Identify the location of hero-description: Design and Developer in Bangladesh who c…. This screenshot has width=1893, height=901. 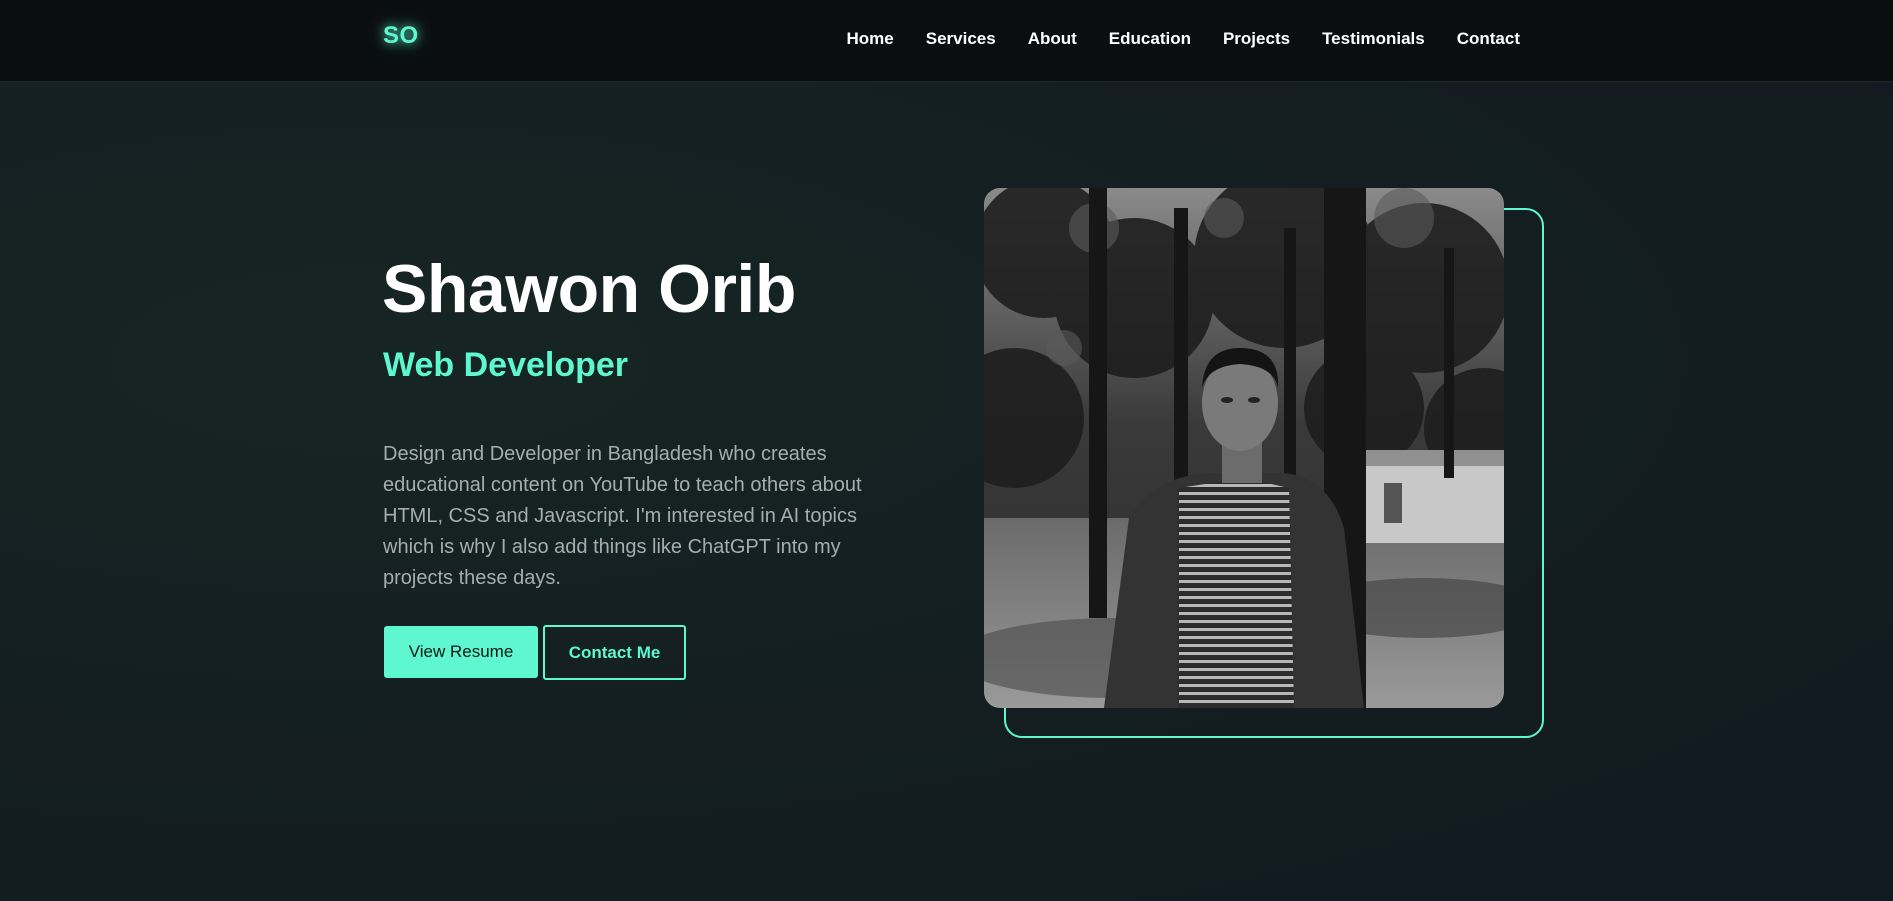
(622, 516).